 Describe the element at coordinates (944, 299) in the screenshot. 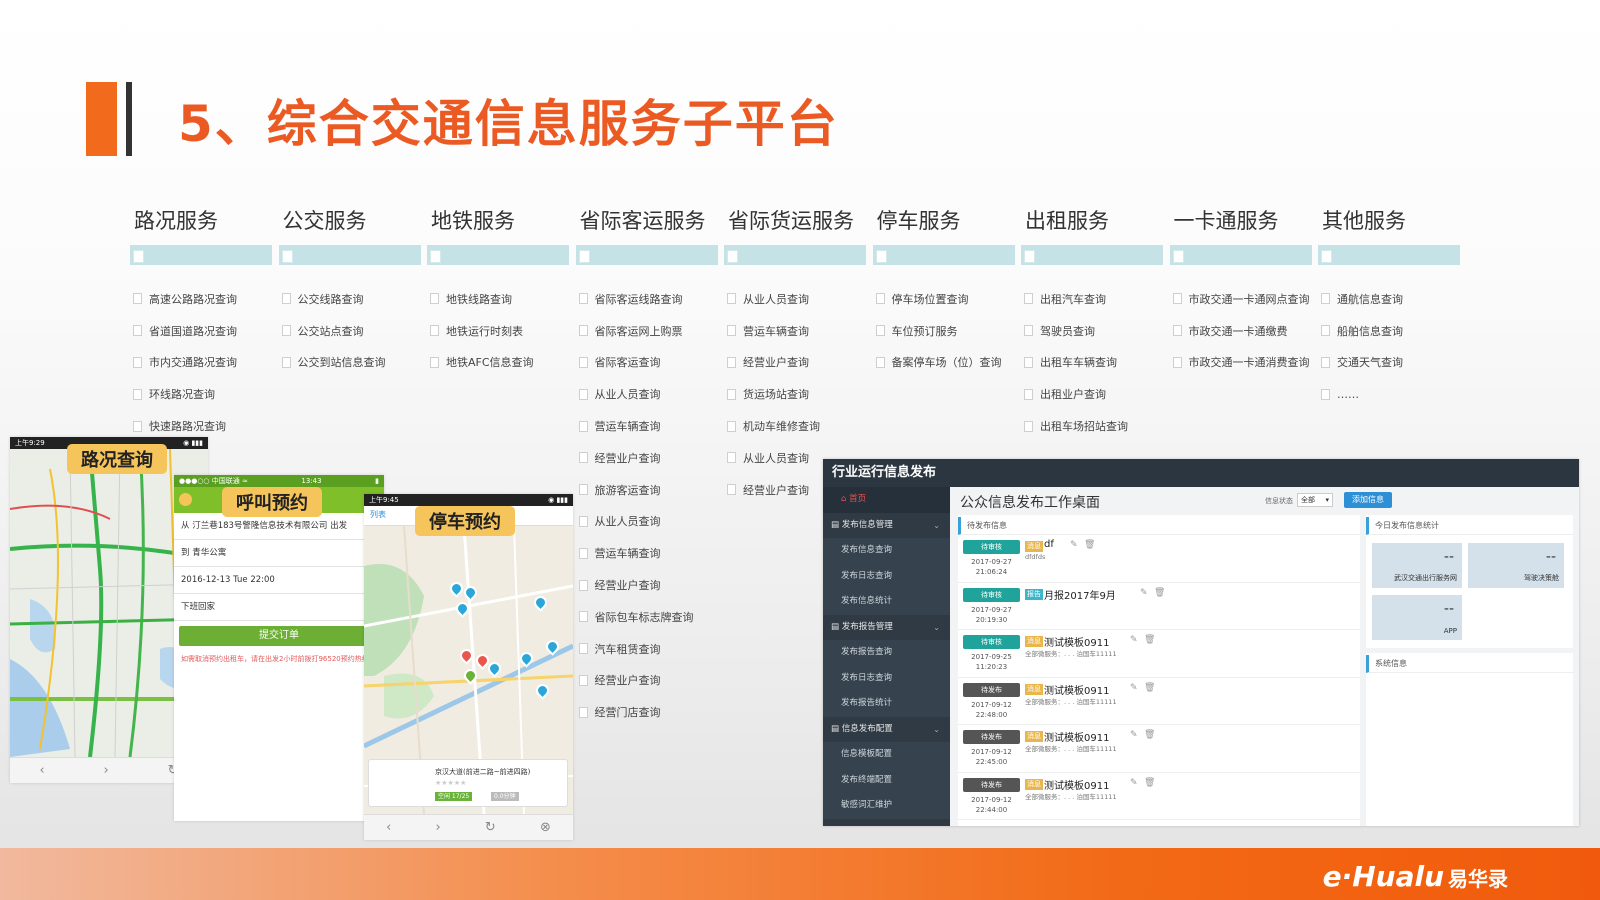

I see `service-item: 停车场位置查询` at that location.